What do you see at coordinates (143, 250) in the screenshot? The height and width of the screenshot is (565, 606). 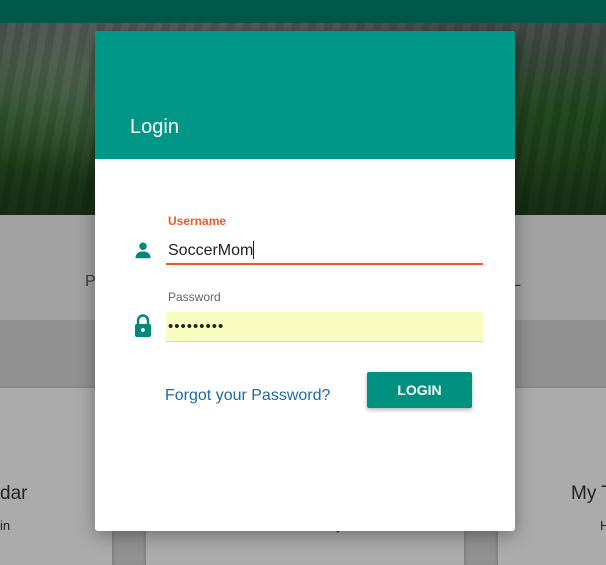 I see `person-icon` at bounding box center [143, 250].